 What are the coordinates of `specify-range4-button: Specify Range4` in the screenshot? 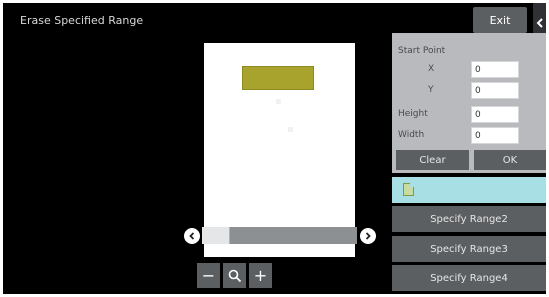 It's located at (469, 278).